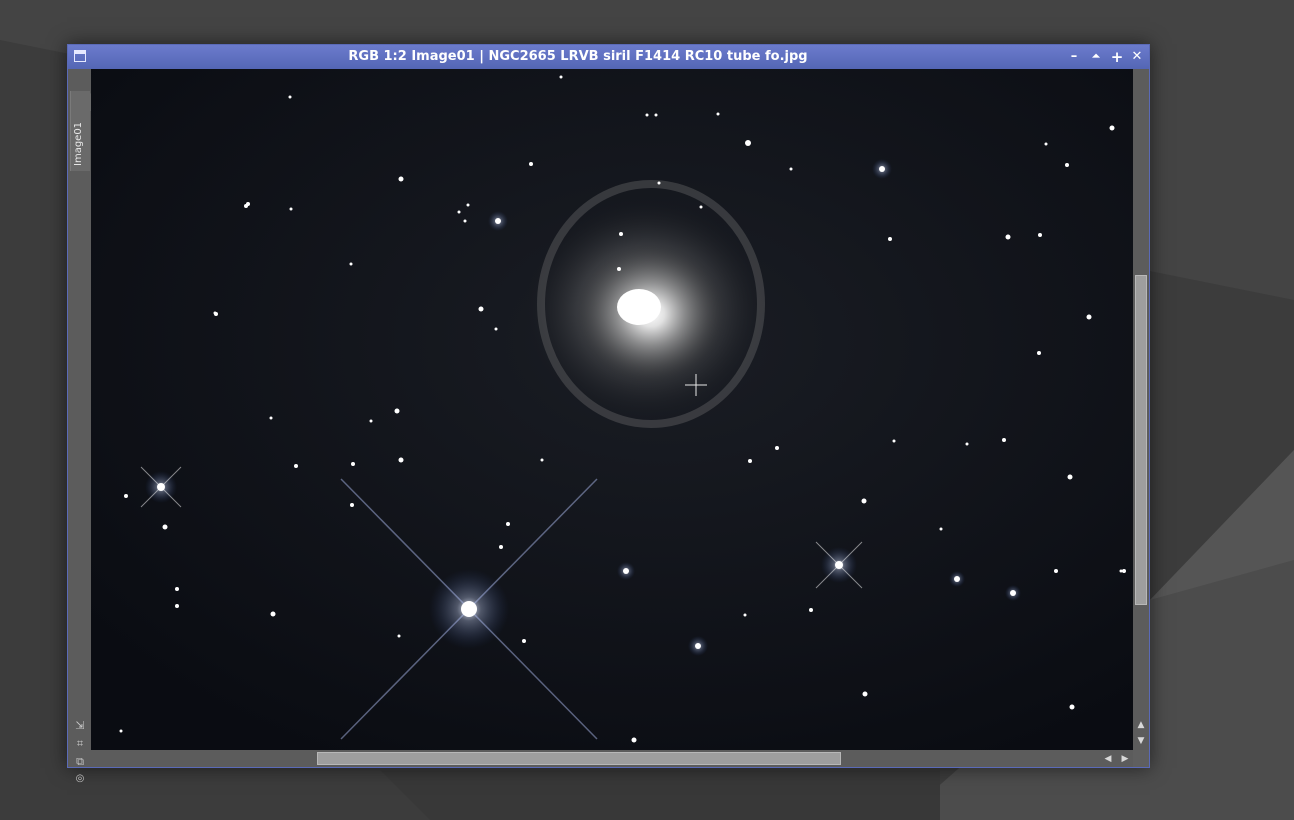  Describe the element at coordinates (1096, 57) in the screenshot. I see `shade-button: ⏶` at that location.